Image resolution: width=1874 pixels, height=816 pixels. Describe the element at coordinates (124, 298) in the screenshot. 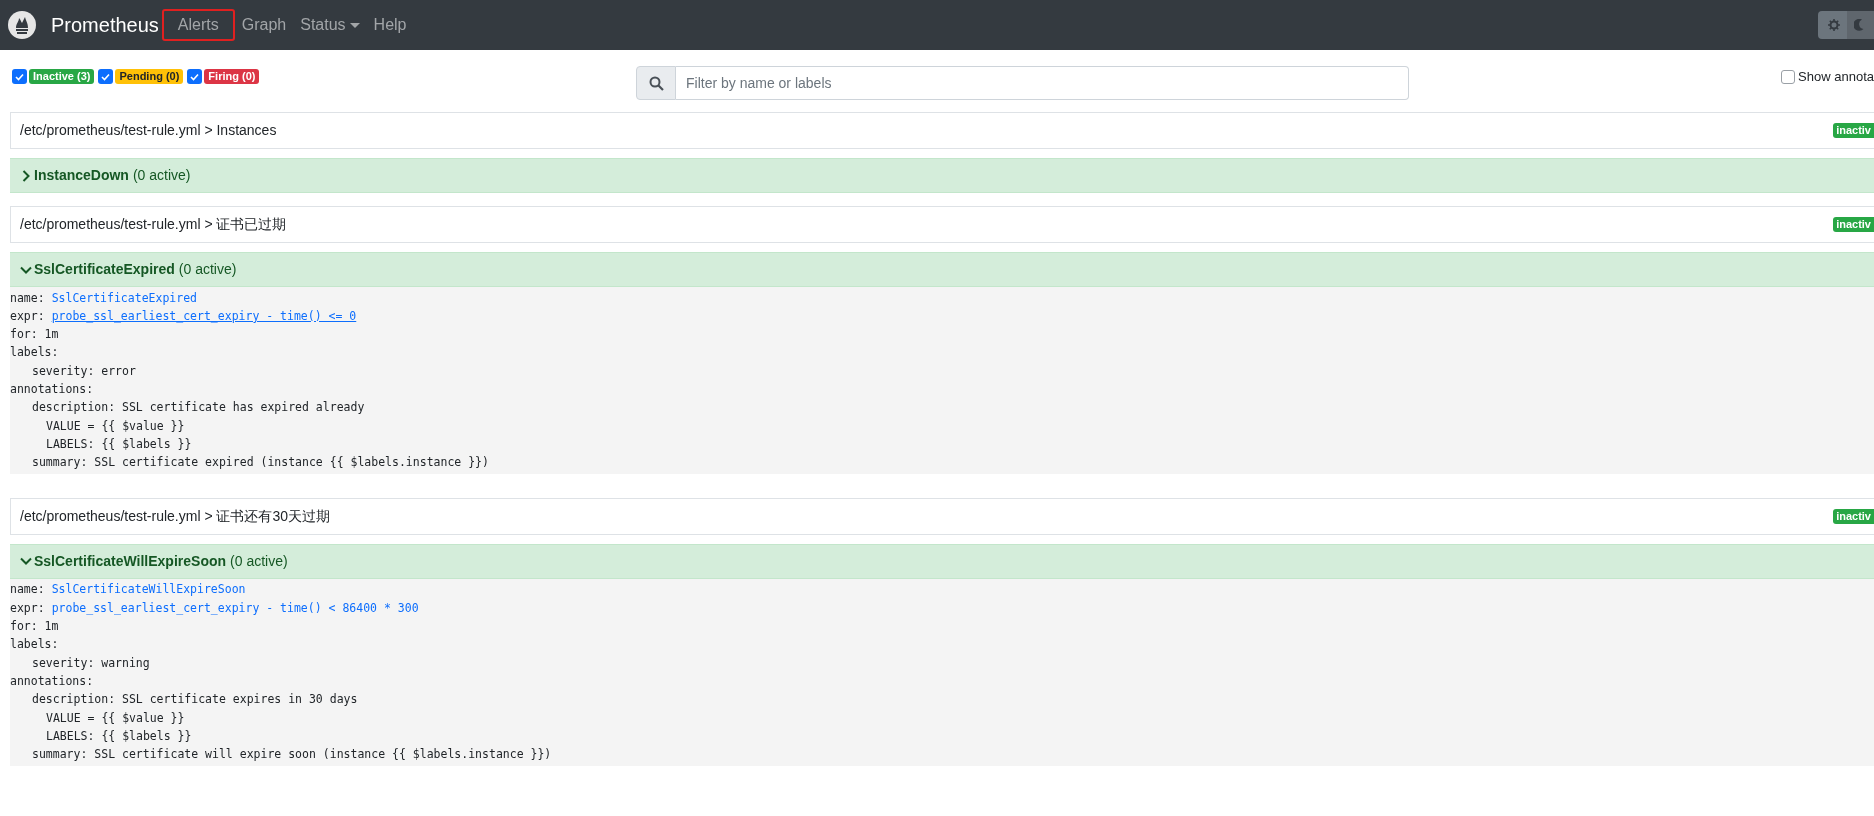

I see `code-link: SslCertificateExpired` at that location.